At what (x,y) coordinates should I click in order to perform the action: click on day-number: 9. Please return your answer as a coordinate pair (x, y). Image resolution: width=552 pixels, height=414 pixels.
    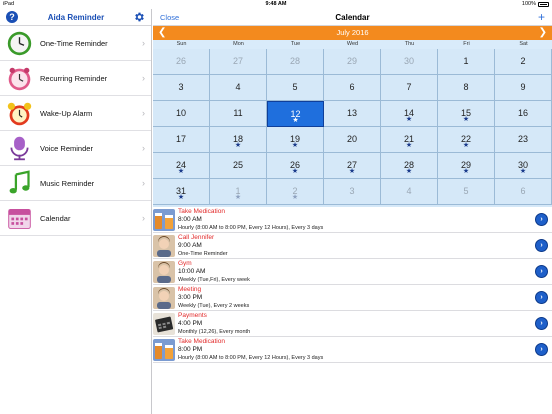
    Looking at the image, I should click on (523, 87).